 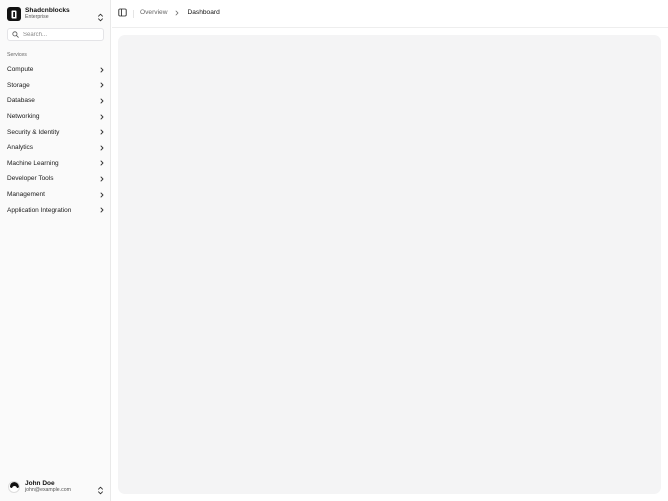 What do you see at coordinates (37, 16) in the screenshot?
I see `team-plan: Enterprise` at bounding box center [37, 16].